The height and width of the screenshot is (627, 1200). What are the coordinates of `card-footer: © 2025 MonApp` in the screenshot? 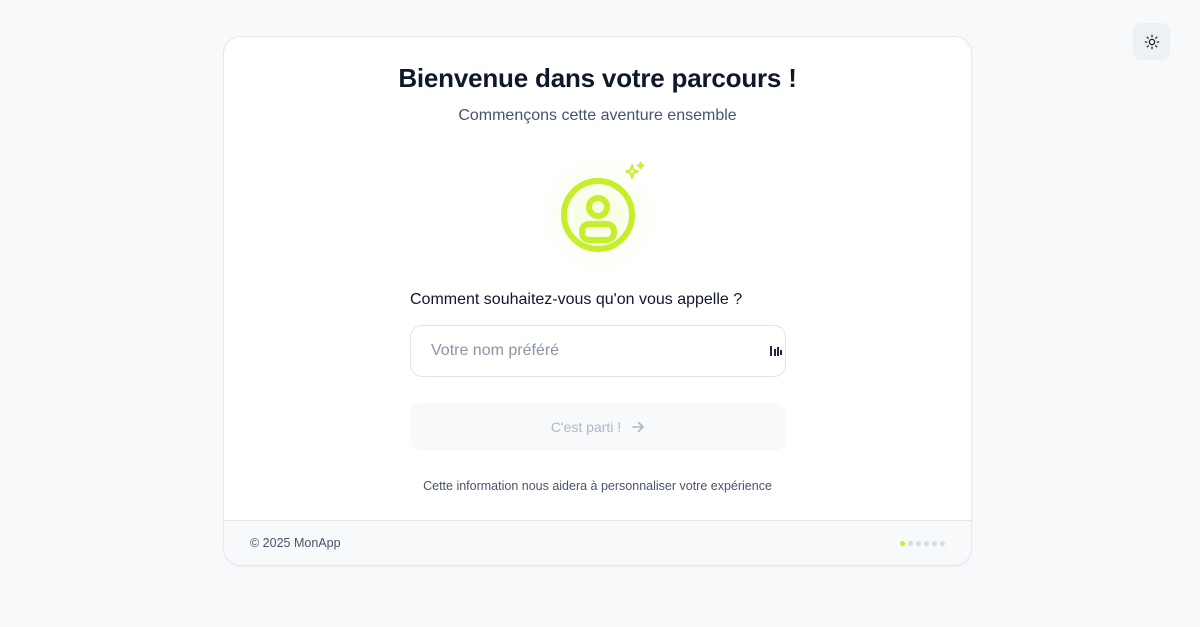 It's located at (597, 542).